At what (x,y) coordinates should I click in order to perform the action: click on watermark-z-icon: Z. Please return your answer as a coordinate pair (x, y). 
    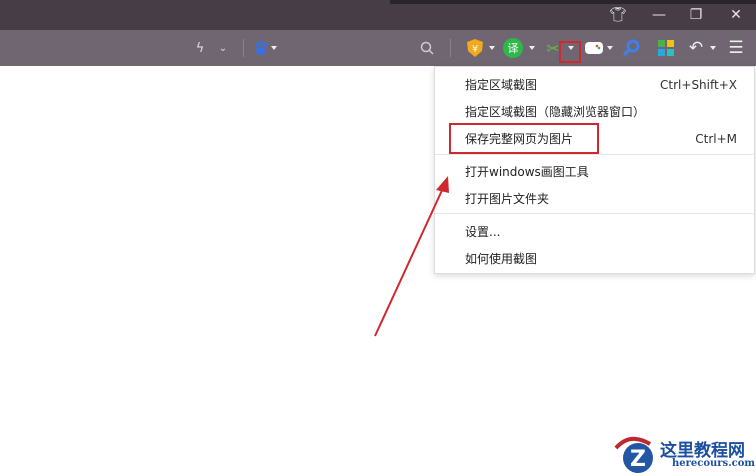
    Looking at the image, I should click on (633, 454).